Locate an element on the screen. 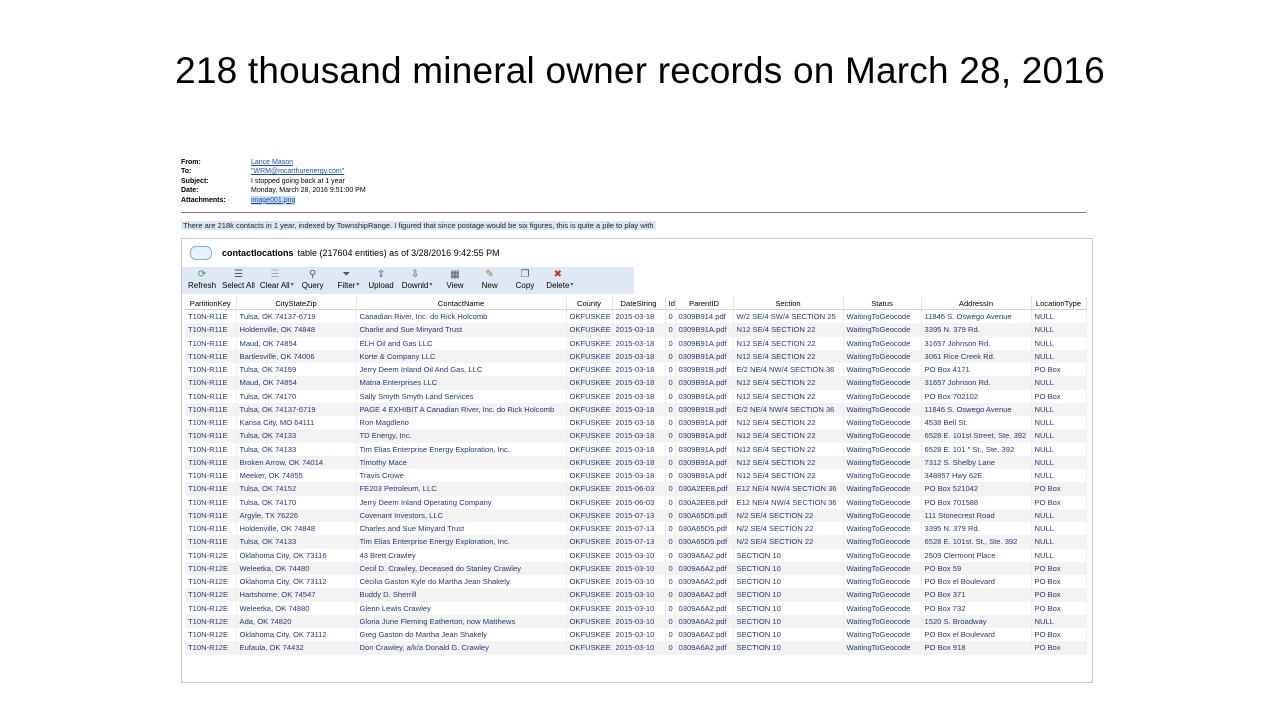 This screenshot has height=720, width=1280. column-header: ContactName is located at coordinates (461, 303).